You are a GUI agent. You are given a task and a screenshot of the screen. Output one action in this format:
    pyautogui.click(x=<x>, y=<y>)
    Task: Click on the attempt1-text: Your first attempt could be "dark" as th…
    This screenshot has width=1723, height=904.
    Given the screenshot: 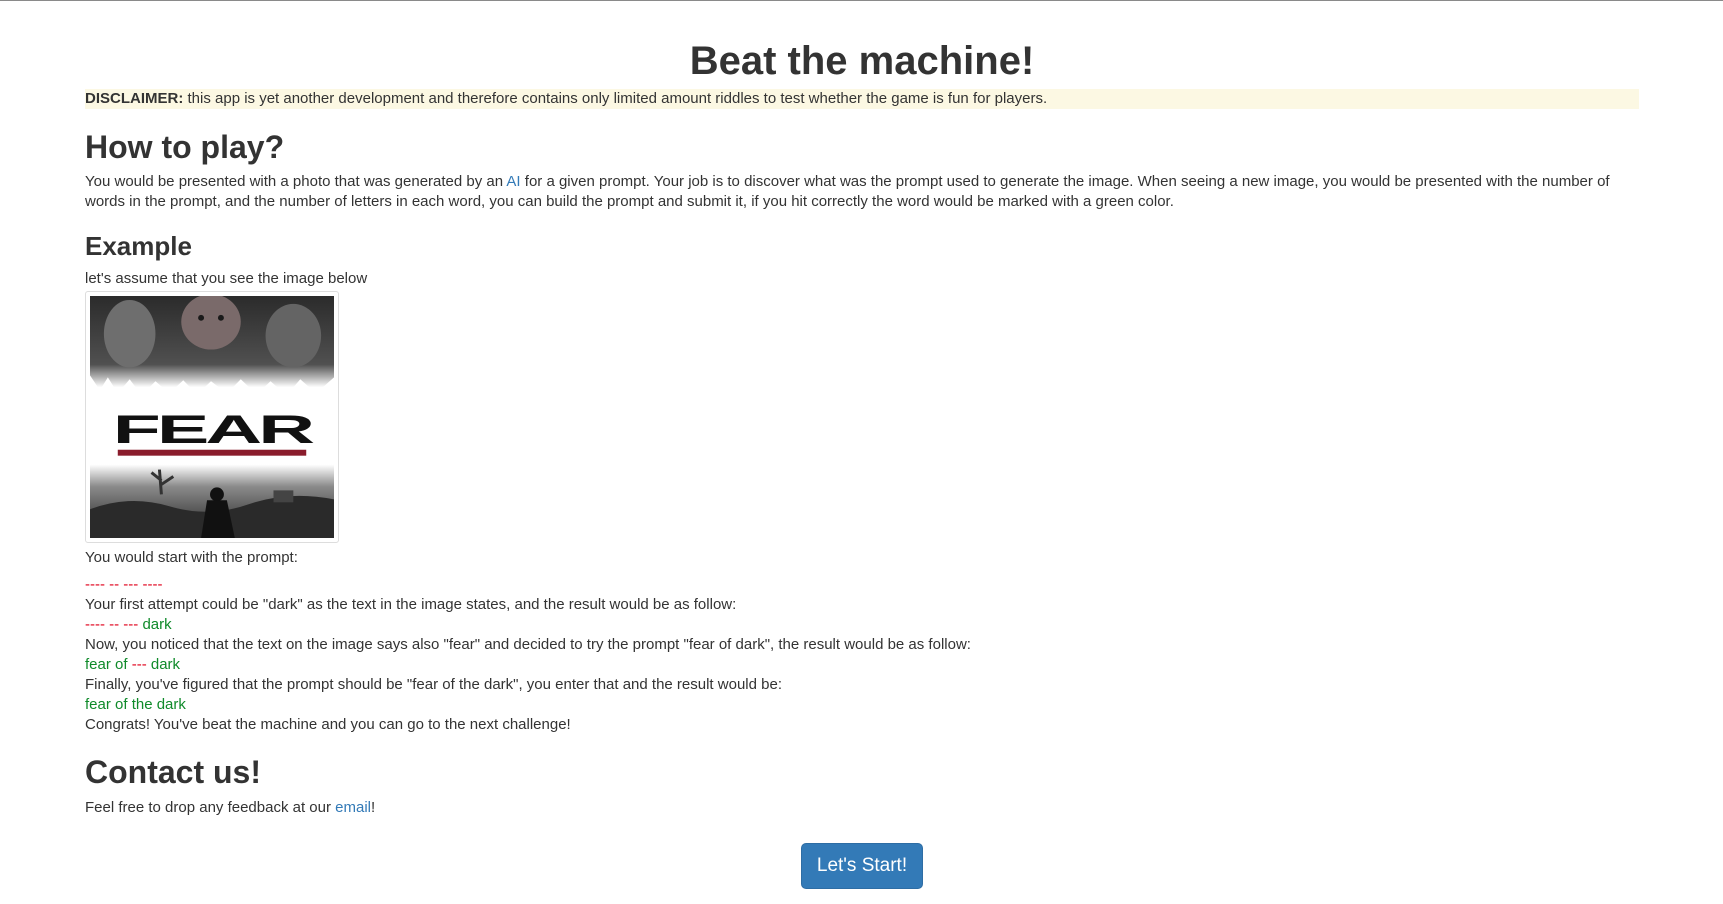 What is the action you would take?
    pyautogui.click(x=411, y=604)
    